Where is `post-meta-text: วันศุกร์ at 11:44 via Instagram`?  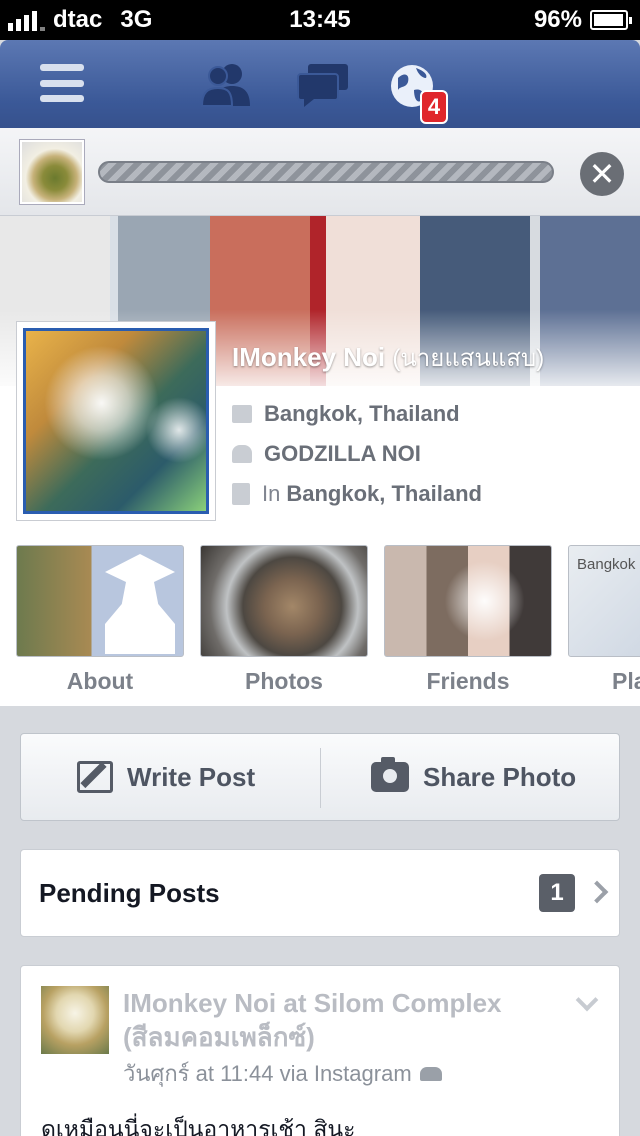
post-meta-text: วันศุกร์ at 11:44 via Instagram is located at coordinates (267, 1073).